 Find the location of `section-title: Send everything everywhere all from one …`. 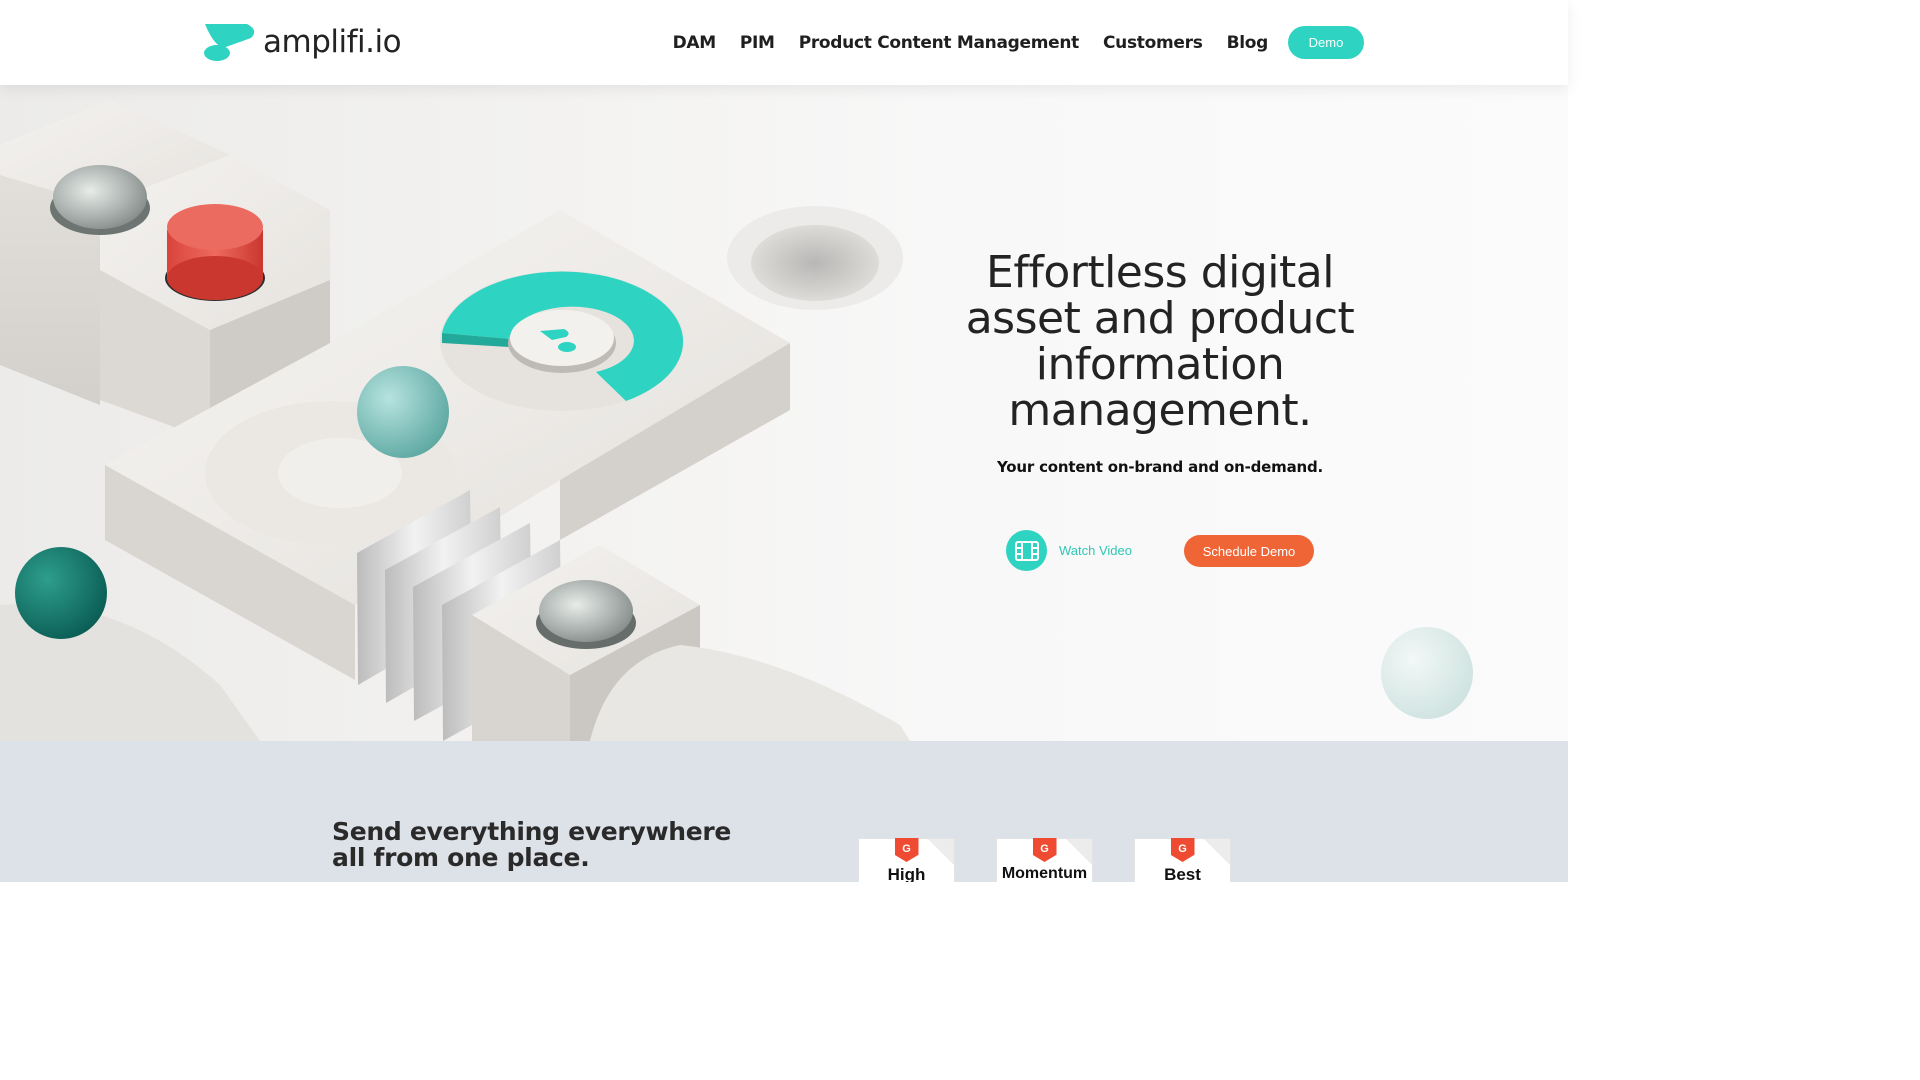

section-title: Send everything everywhere all from one … is located at coordinates (532, 844).